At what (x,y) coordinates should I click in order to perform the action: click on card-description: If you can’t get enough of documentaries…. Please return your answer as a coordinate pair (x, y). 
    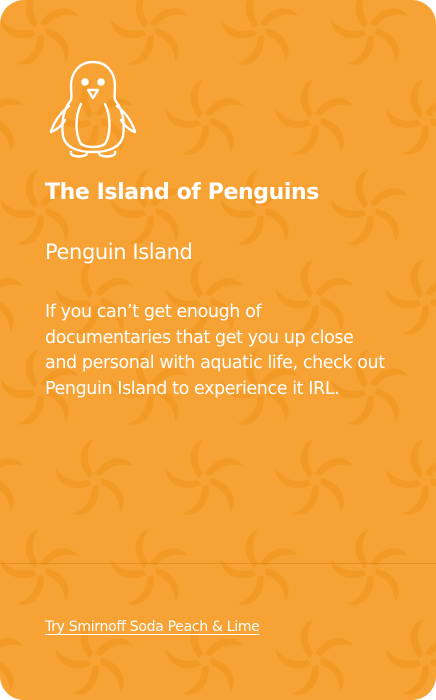
    Looking at the image, I should click on (215, 350).